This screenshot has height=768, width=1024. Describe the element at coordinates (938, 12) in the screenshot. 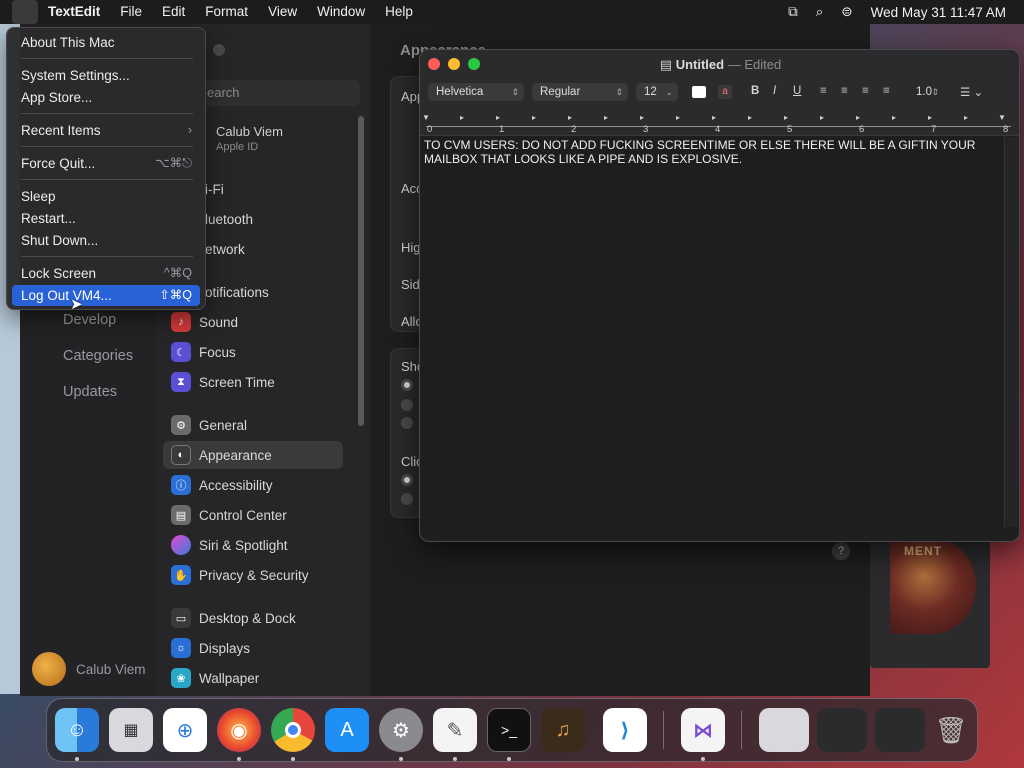

I see `clock: Wed May 31 11:47 AM` at that location.